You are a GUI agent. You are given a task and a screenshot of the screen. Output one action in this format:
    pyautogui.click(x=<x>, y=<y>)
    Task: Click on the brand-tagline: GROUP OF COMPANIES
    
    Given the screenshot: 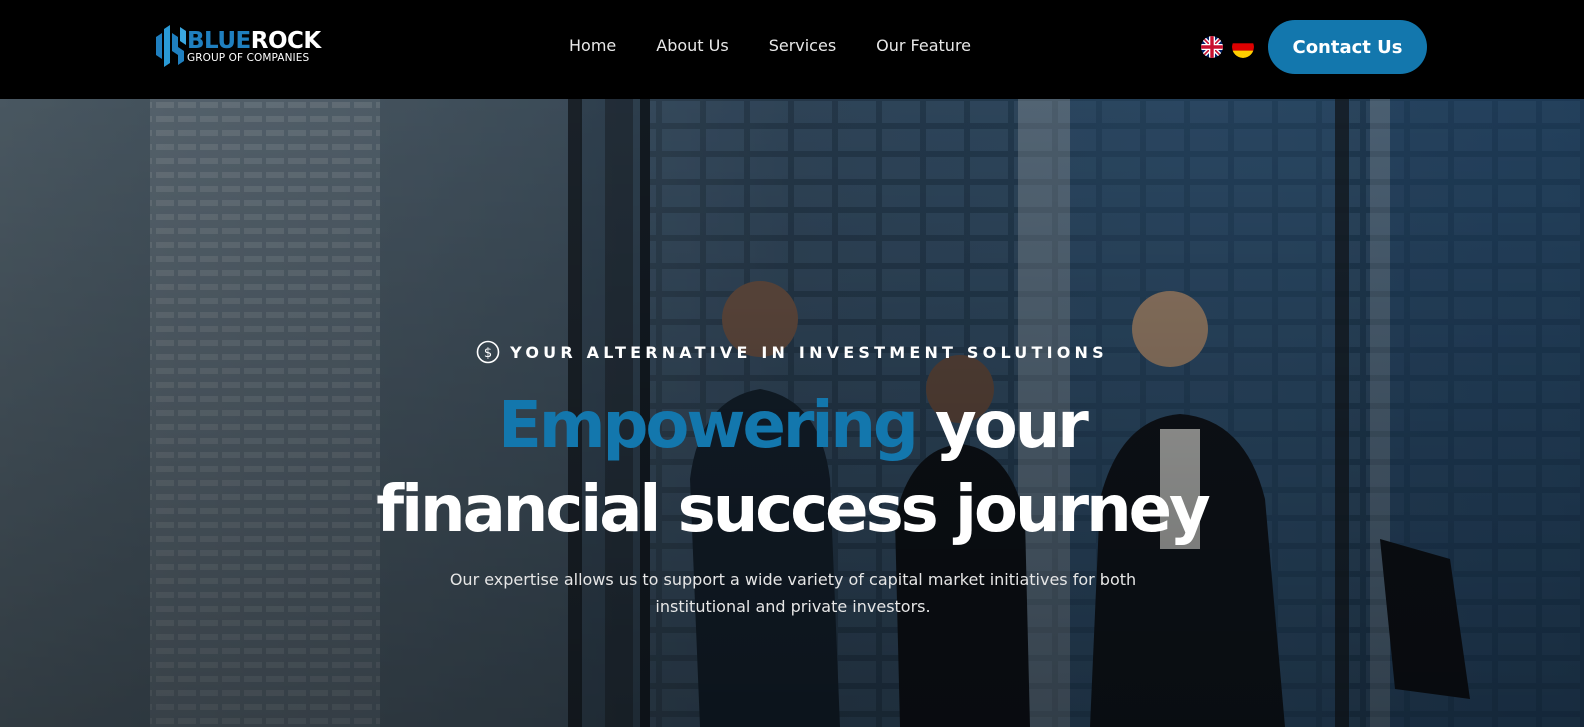 What is the action you would take?
    pyautogui.click(x=248, y=58)
    